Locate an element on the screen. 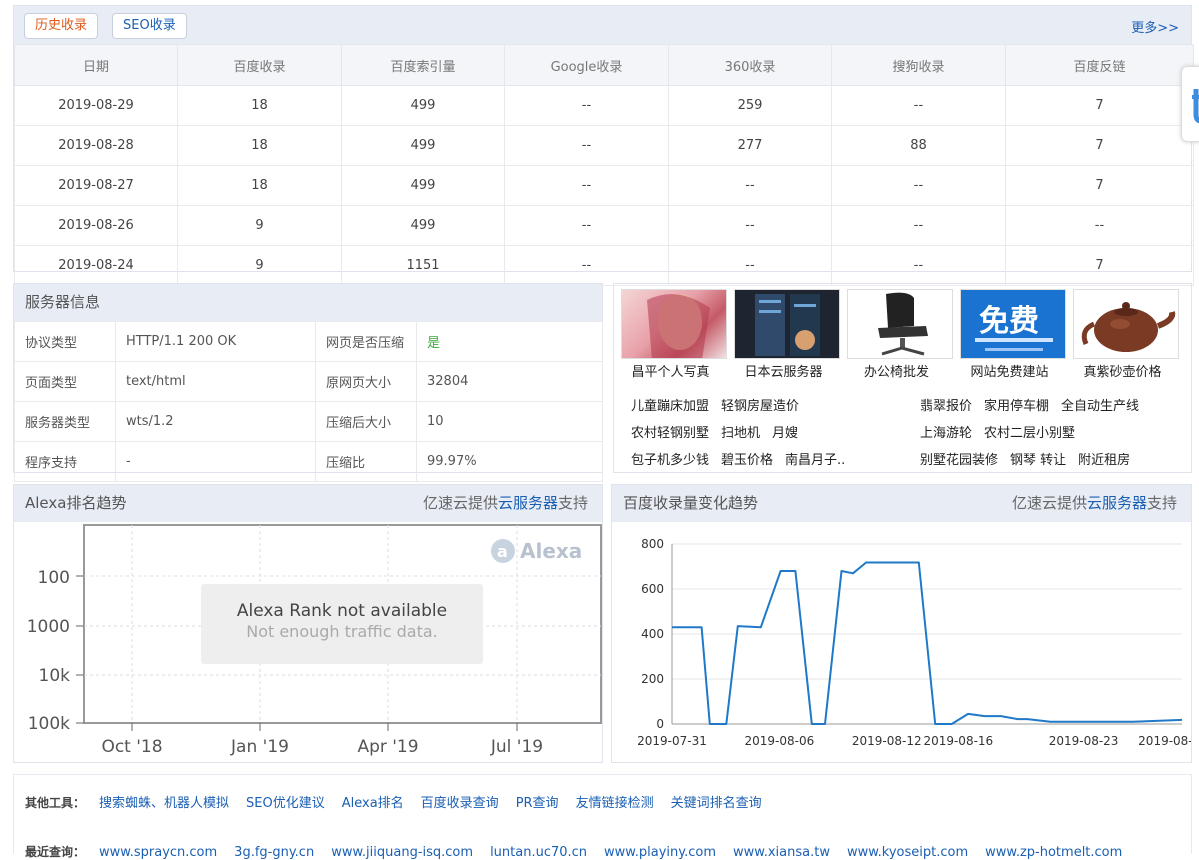  ad-link-row: 翡翠报价 家用停车棚 全自动生产线 is located at coordinates (1035, 404).